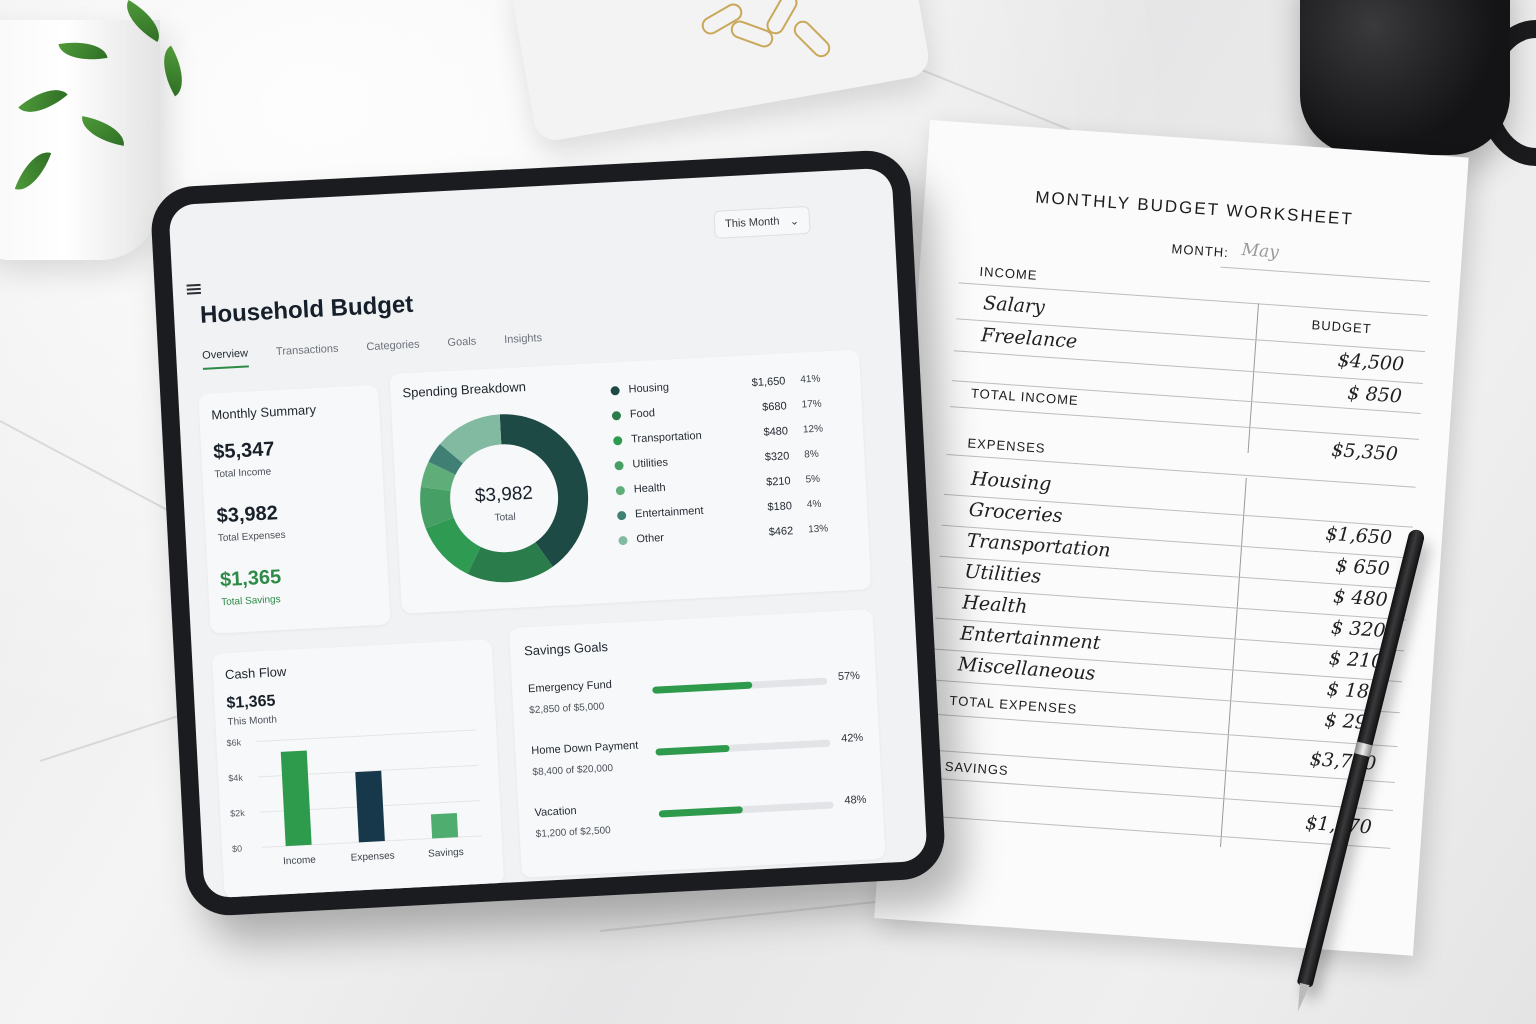 The width and height of the screenshot is (1536, 1024). What do you see at coordinates (818, 529) in the screenshot?
I see `category-percent: 13%` at bounding box center [818, 529].